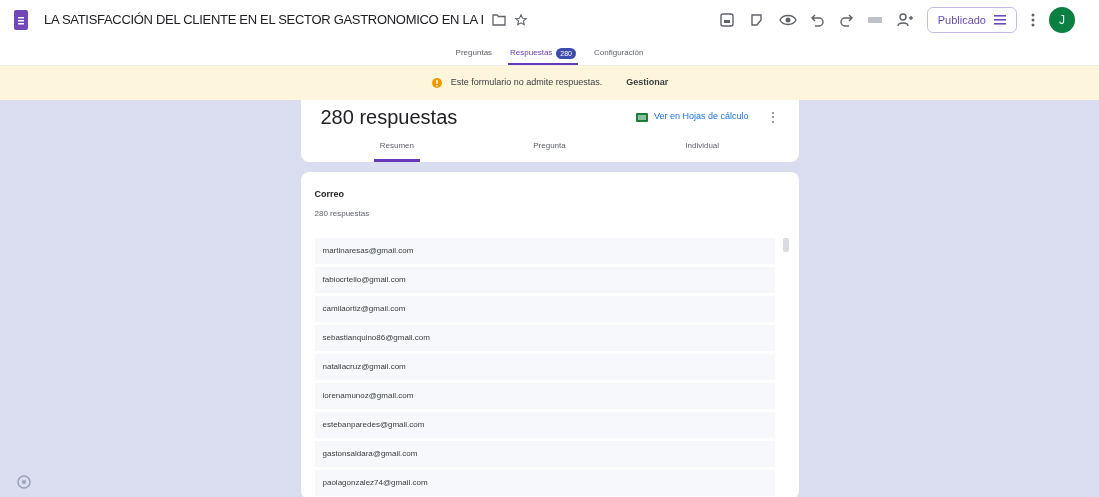 This screenshot has width=1099, height=497. Describe the element at coordinates (641, 117) in the screenshot. I see `spreadsheet-icon` at that location.